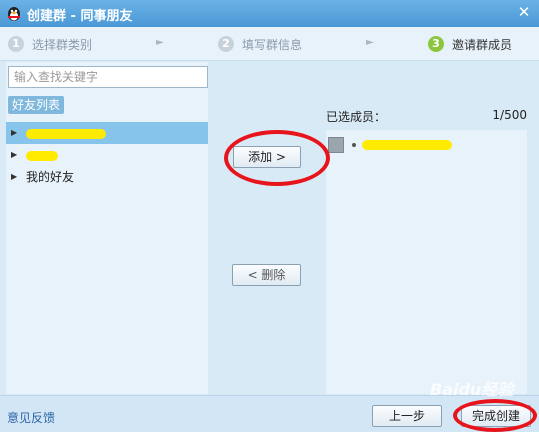  What do you see at coordinates (16, 44) in the screenshot?
I see `step-1-number: 1` at bounding box center [16, 44].